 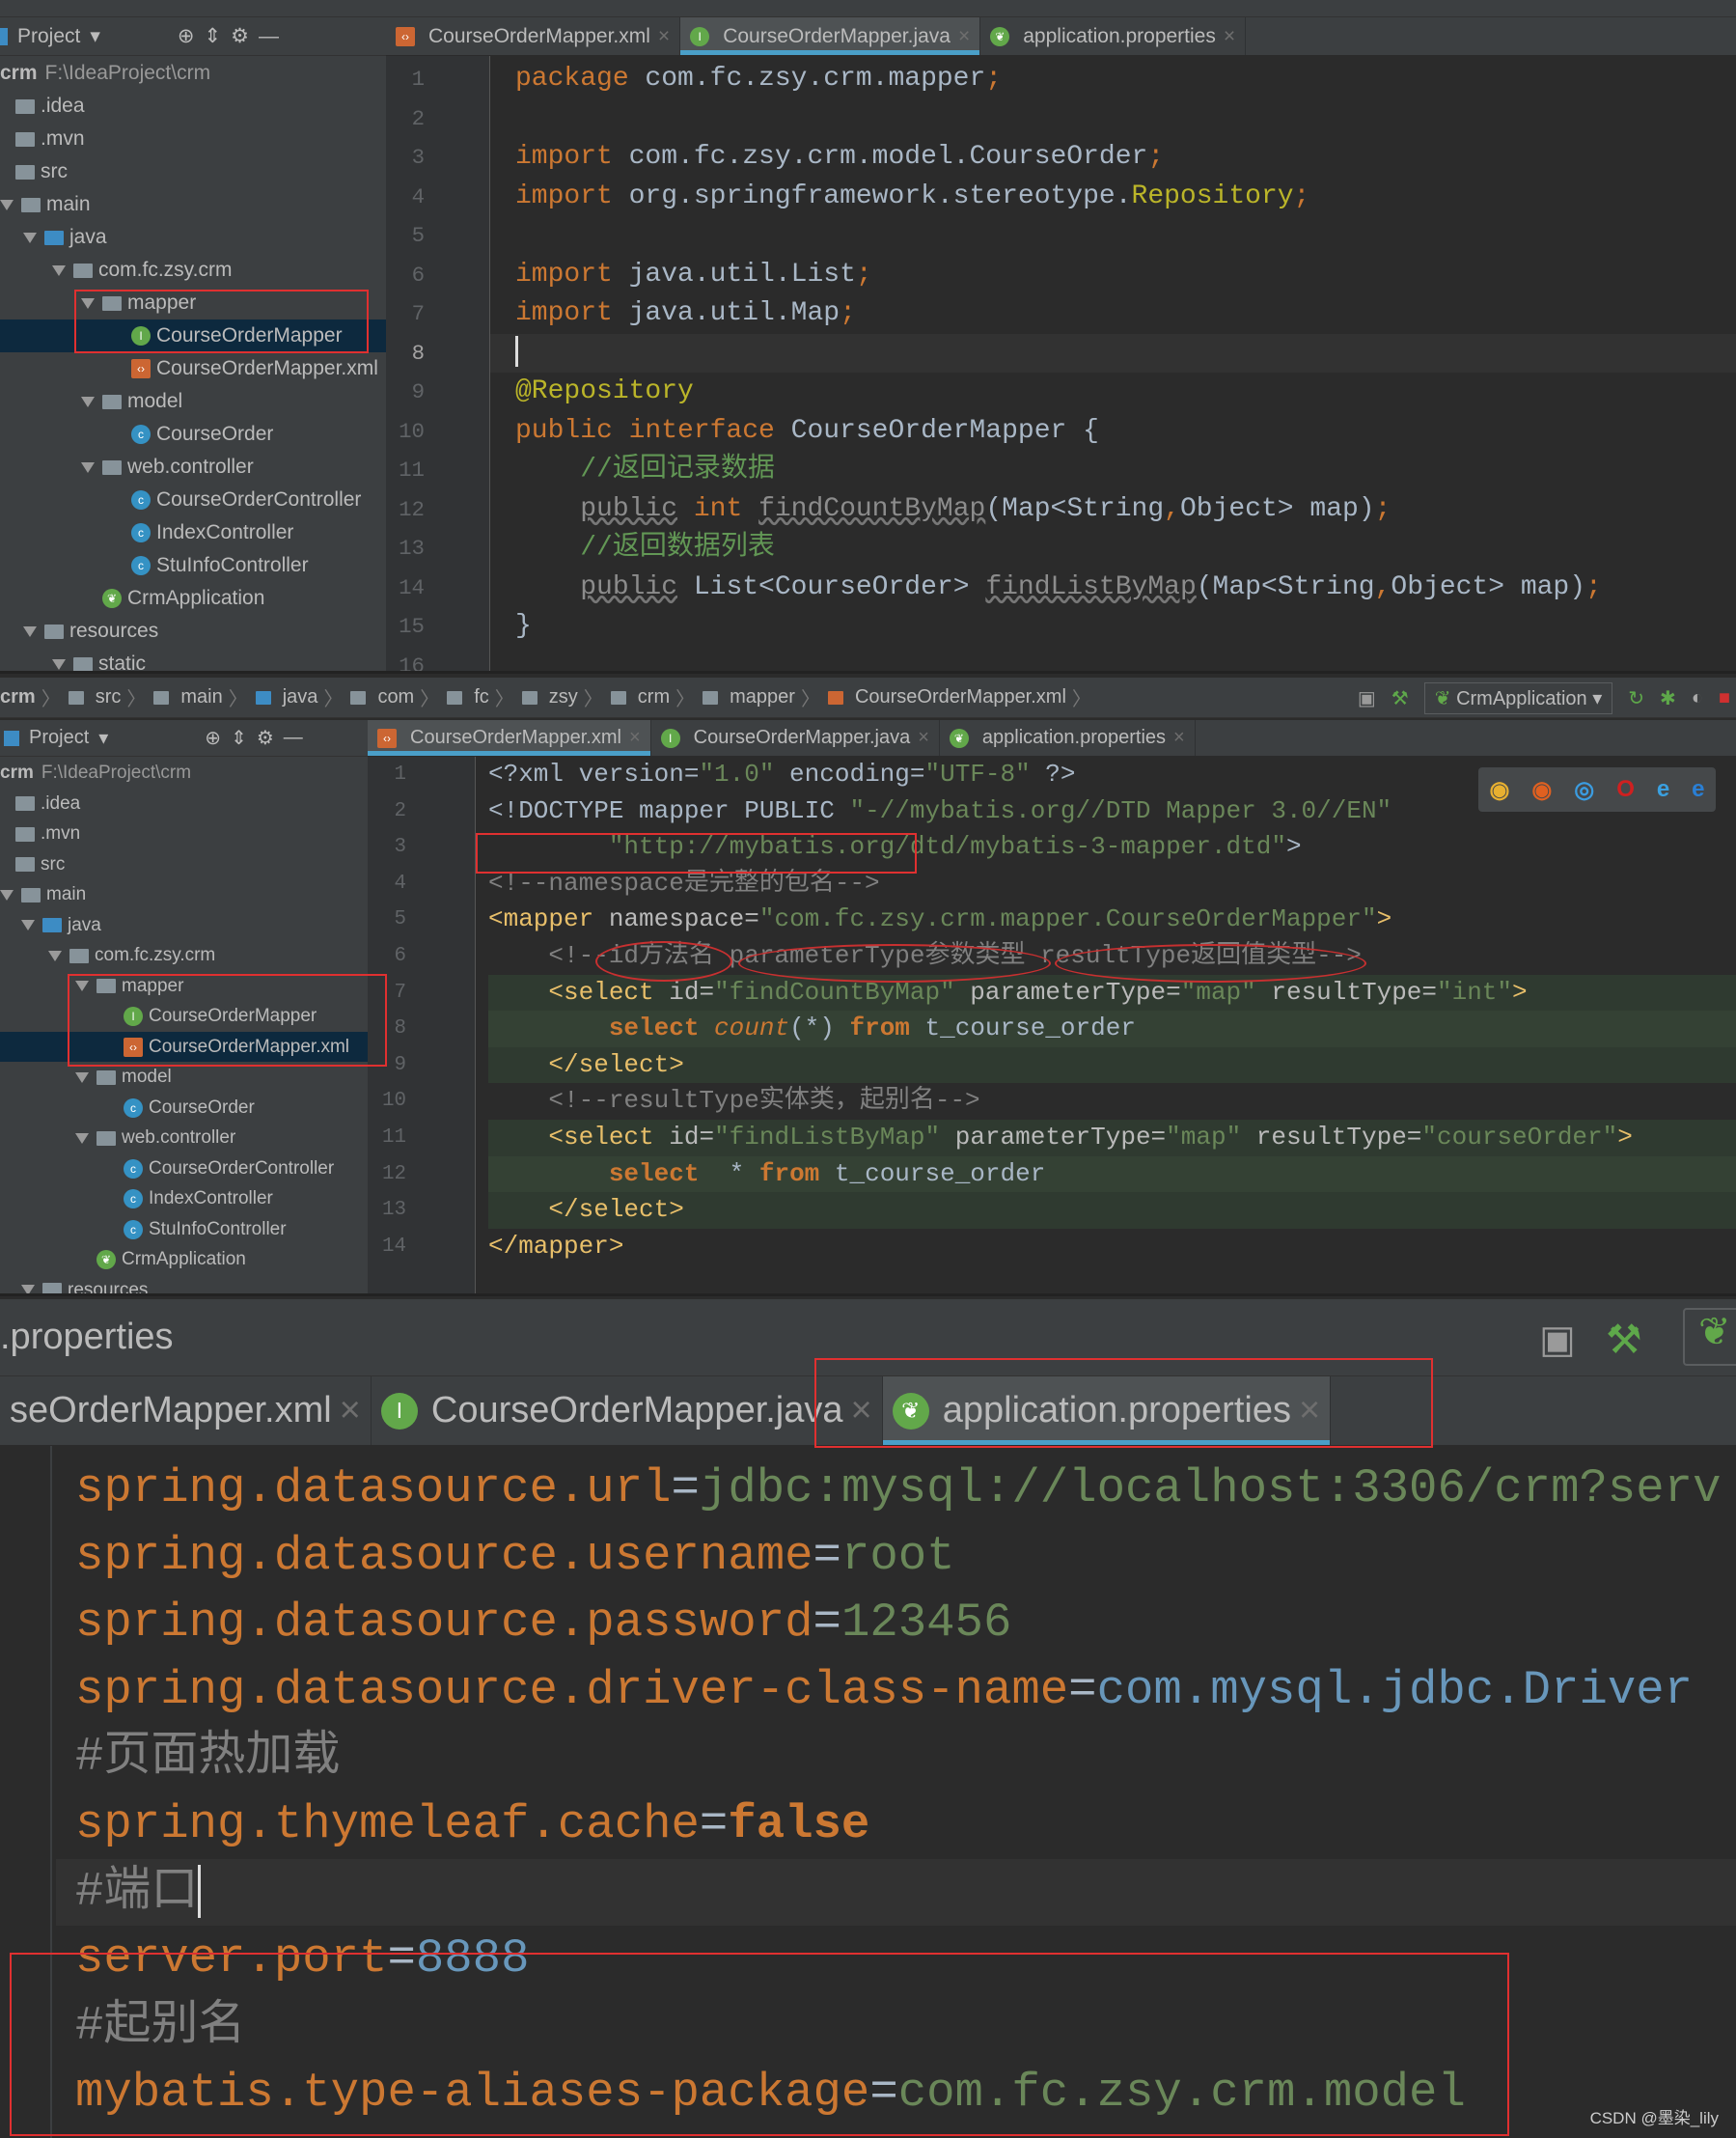 What do you see at coordinates (1668, 698) in the screenshot?
I see `debug-icon: ✱` at bounding box center [1668, 698].